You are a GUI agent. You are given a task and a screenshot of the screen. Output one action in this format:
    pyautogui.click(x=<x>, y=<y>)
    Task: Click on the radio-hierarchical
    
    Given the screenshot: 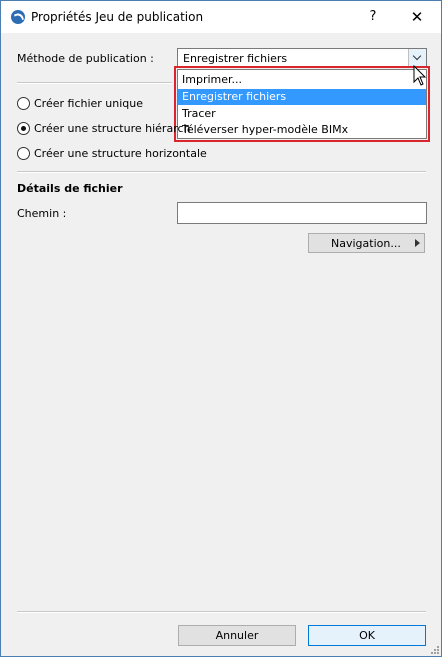 What is the action you would take?
    pyautogui.click(x=23, y=128)
    